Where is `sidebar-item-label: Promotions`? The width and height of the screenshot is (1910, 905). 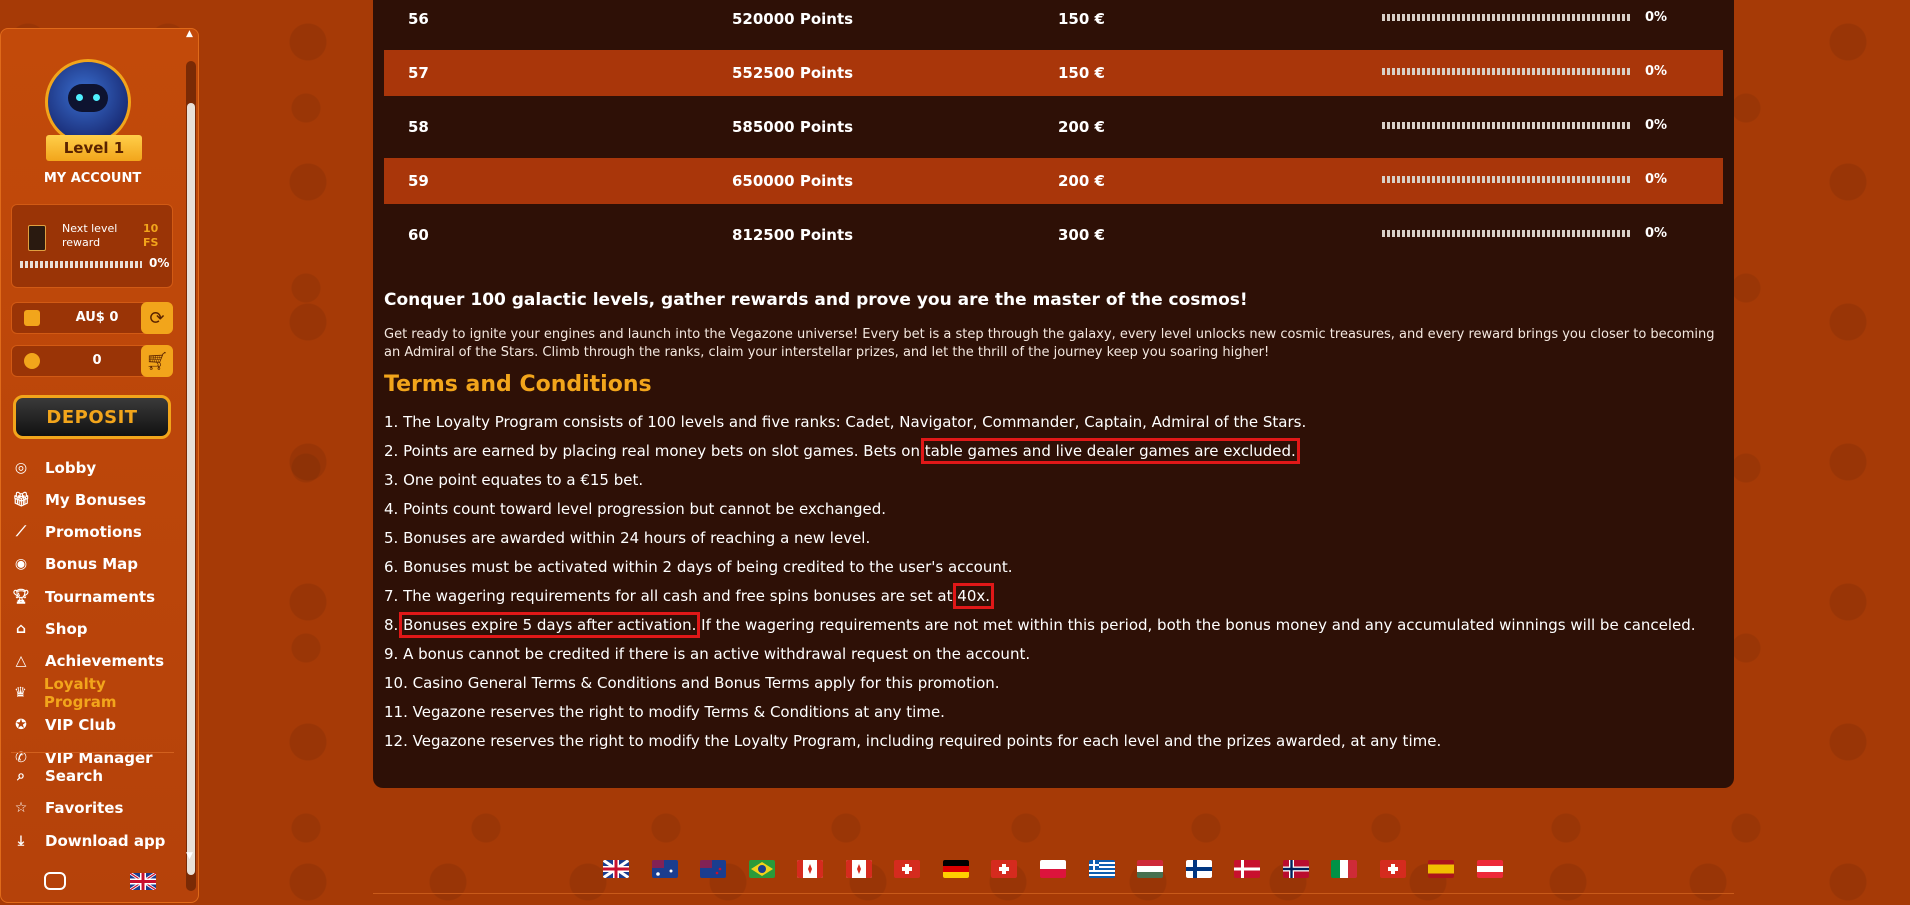
sidebar-item-label: Promotions is located at coordinates (93, 532).